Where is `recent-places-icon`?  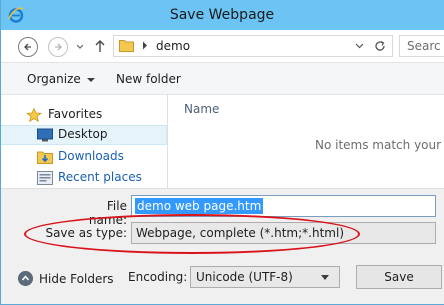 recent-places-icon is located at coordinates (45, 178).